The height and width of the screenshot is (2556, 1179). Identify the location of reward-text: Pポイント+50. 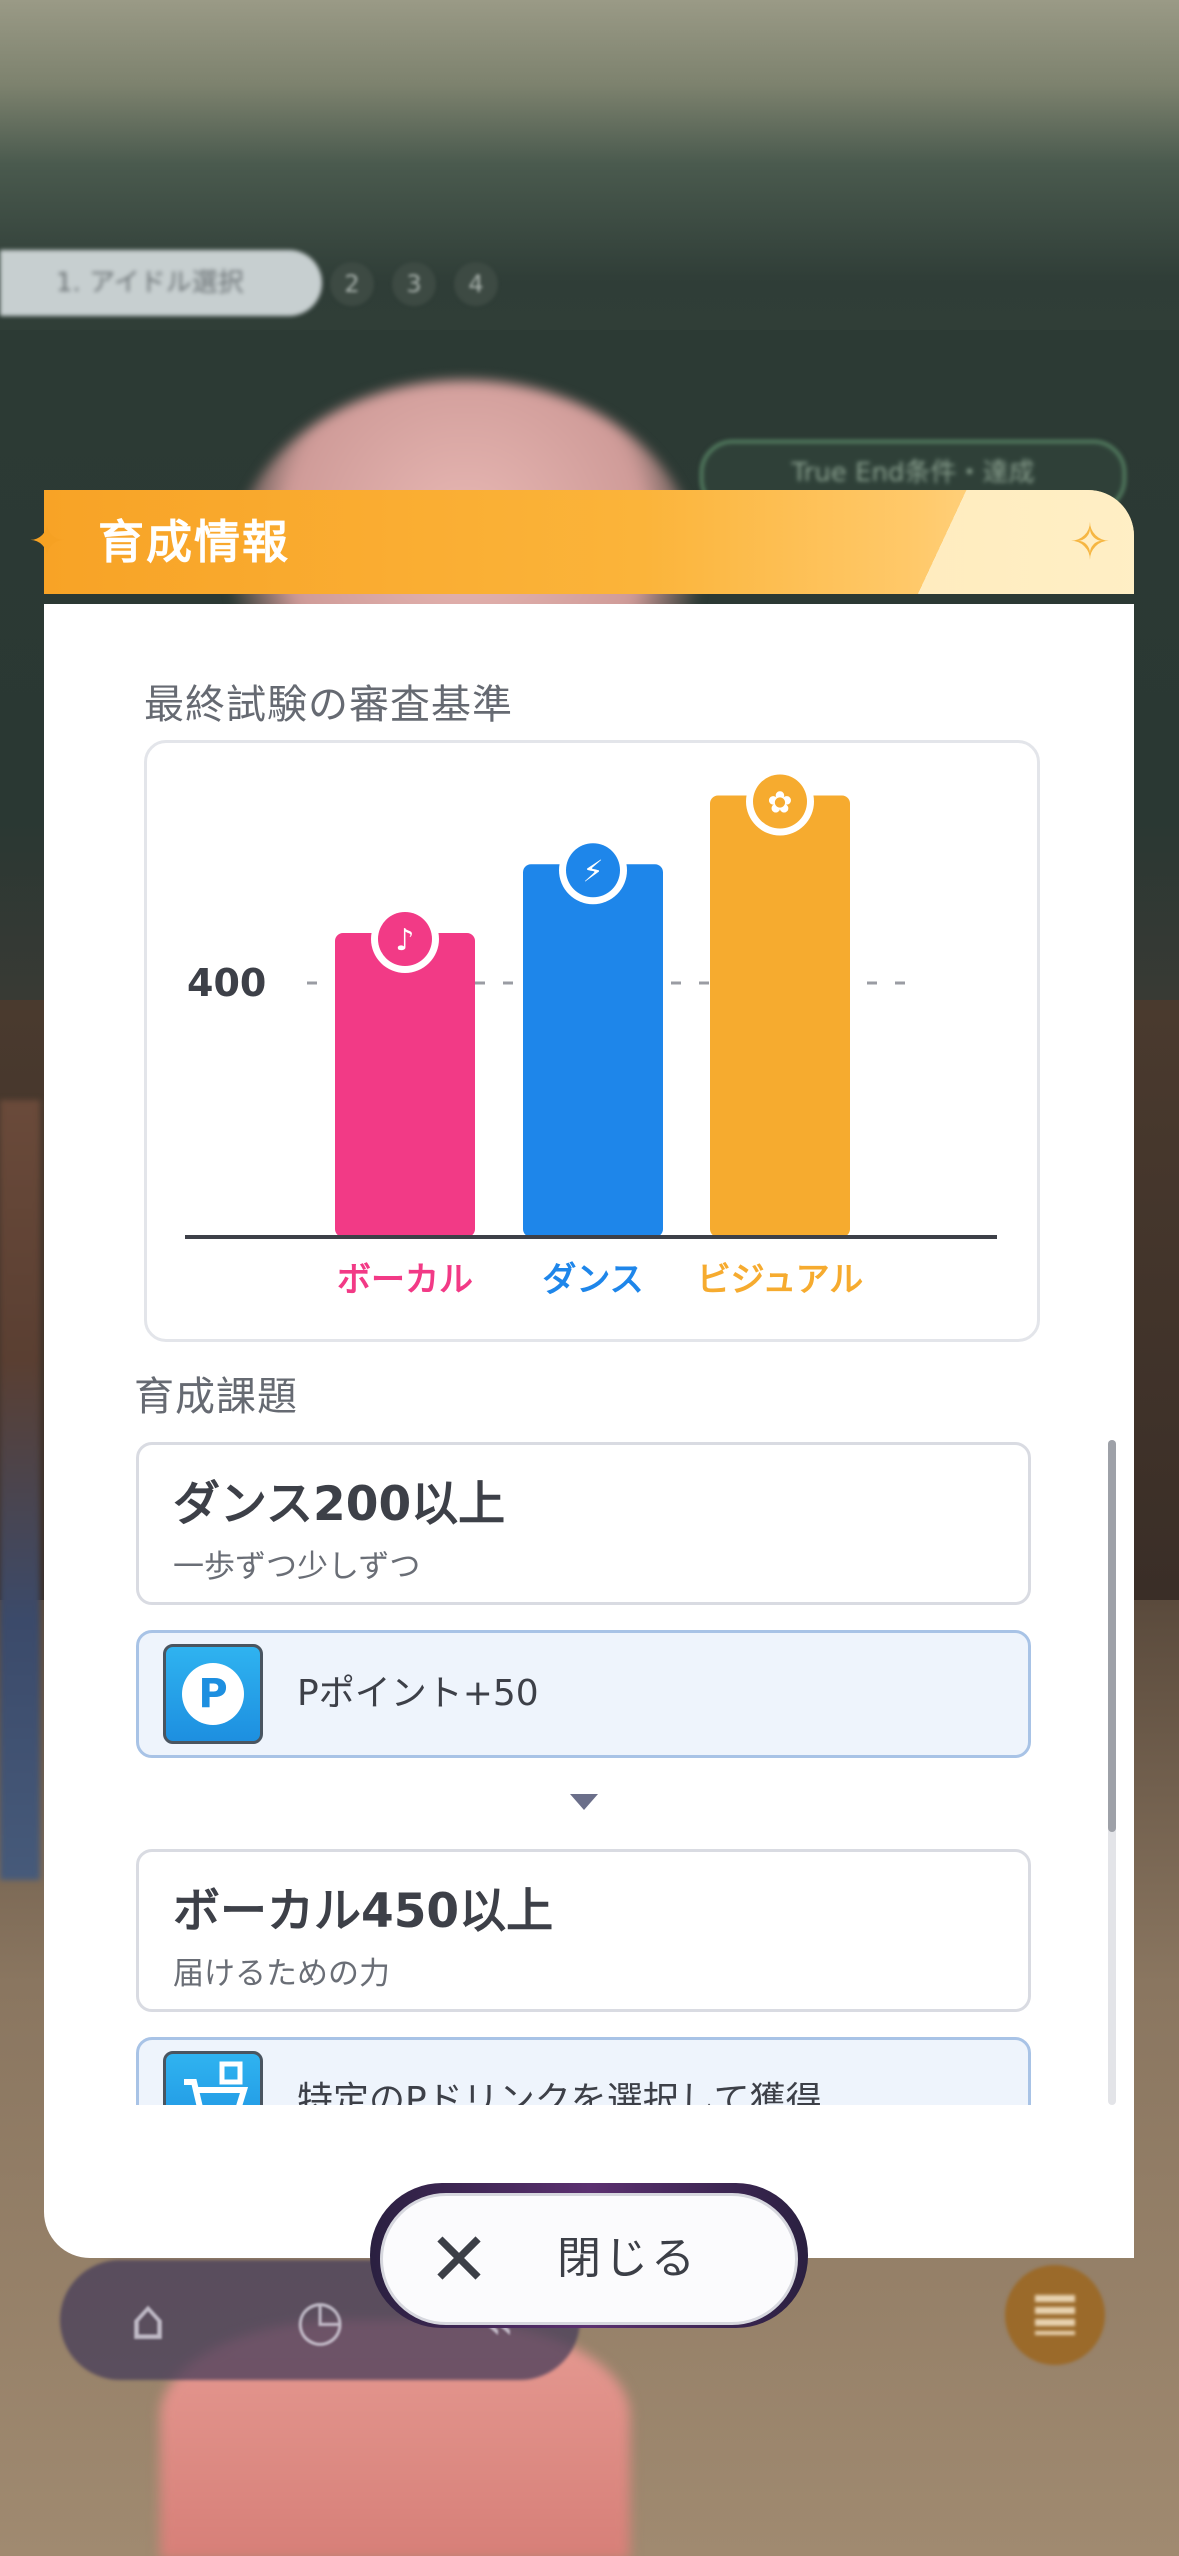
(418, 1693).